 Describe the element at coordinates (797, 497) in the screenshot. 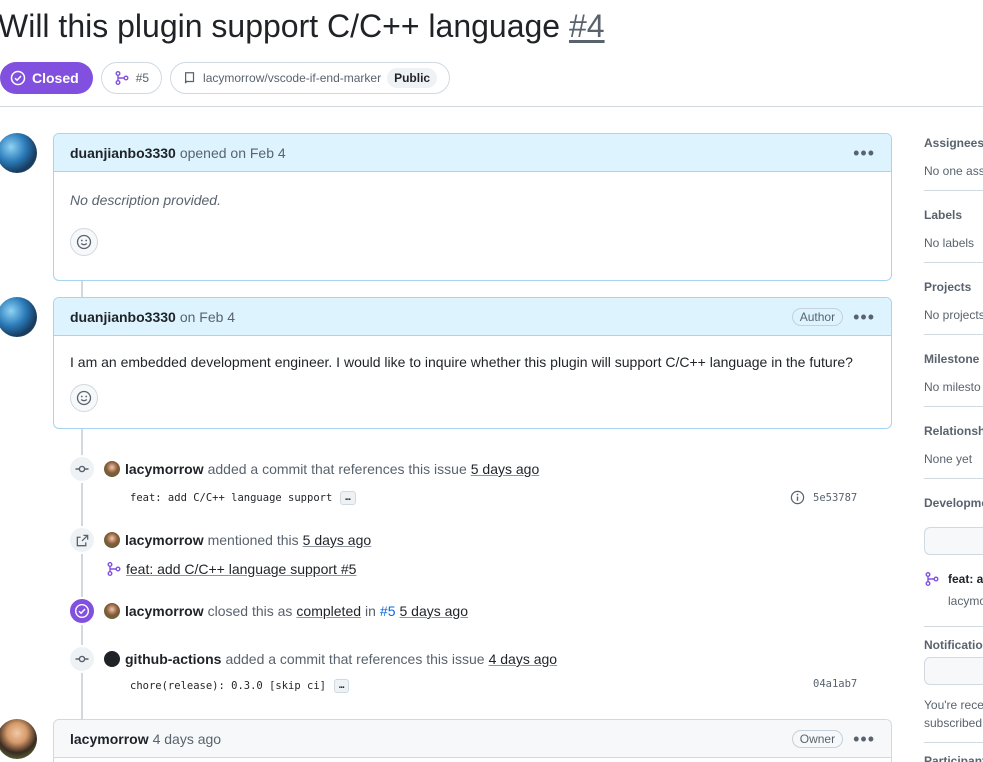

I see `info-icon` at that location.